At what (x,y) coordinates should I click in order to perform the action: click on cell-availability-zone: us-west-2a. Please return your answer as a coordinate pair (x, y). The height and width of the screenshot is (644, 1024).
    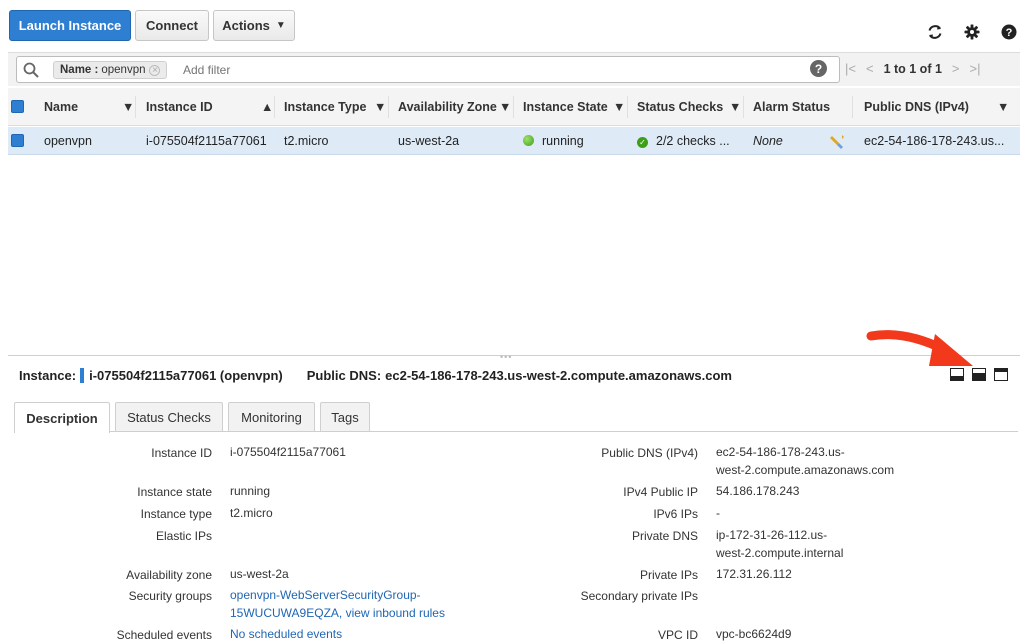
    Looking at the image, I should click on (429, 141).